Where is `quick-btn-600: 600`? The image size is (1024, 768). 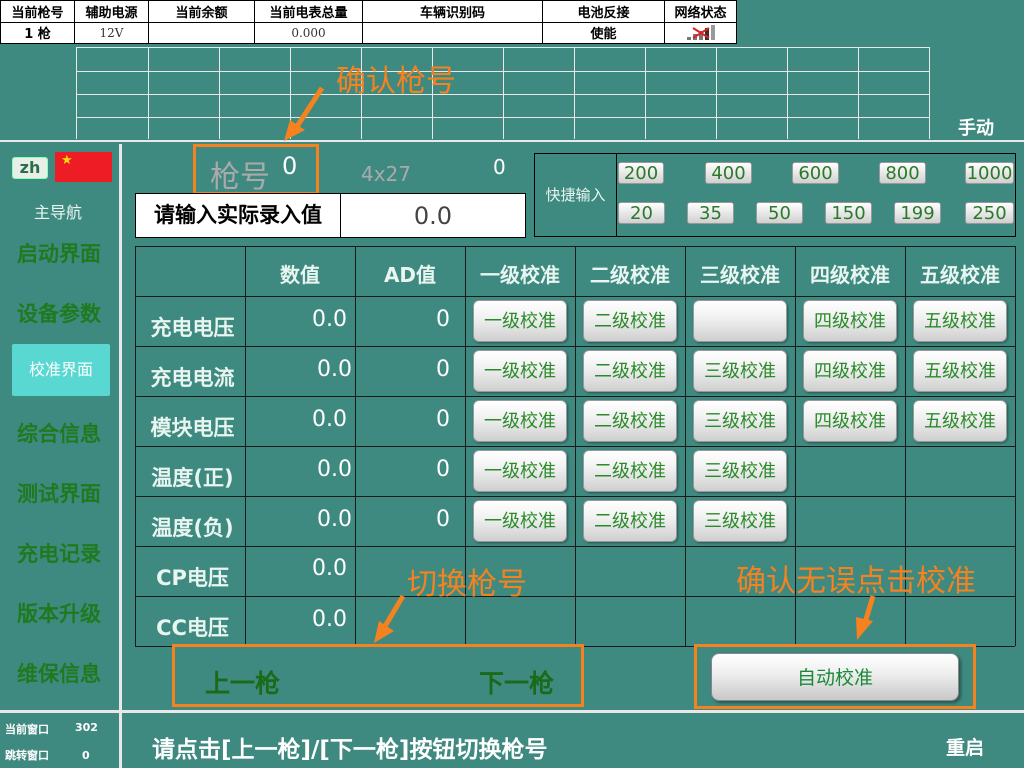 quick-btn-600: 600 is located at coordinates (815, 173).